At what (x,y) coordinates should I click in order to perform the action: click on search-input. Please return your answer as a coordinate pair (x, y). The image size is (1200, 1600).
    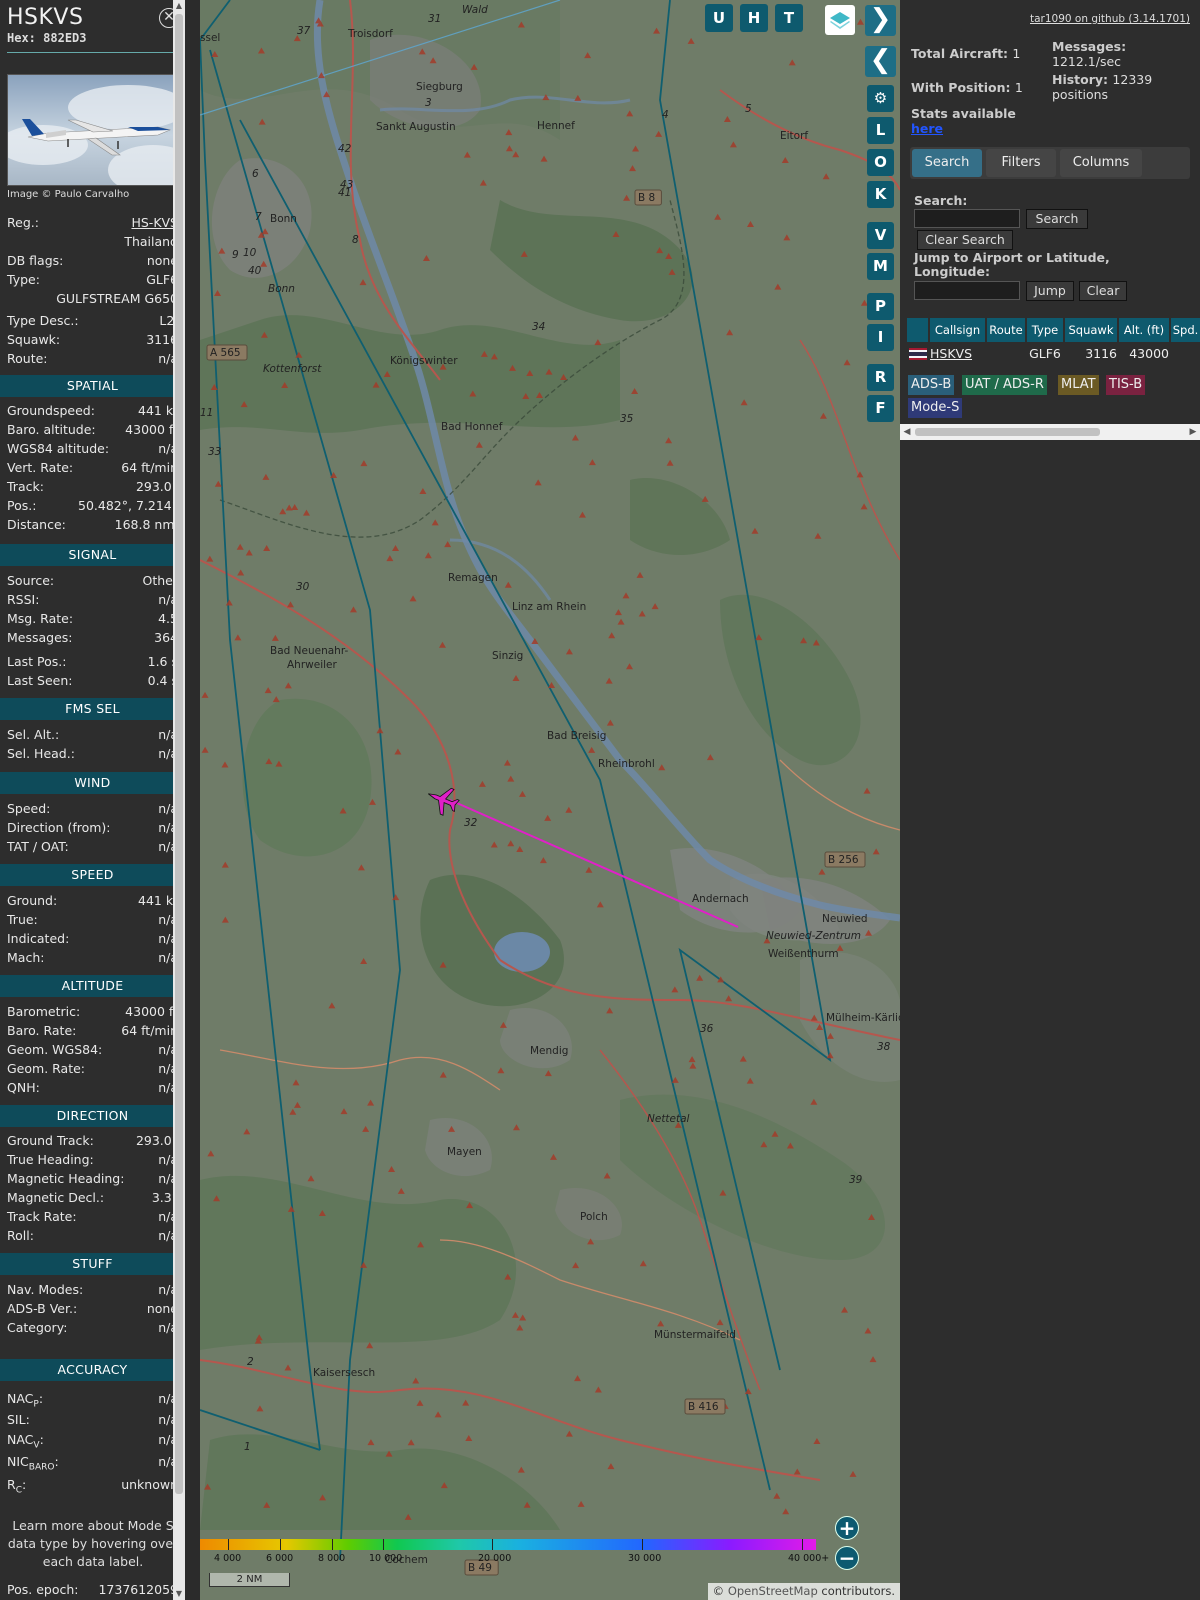
    Looking at the image, I should click on (967, 218).